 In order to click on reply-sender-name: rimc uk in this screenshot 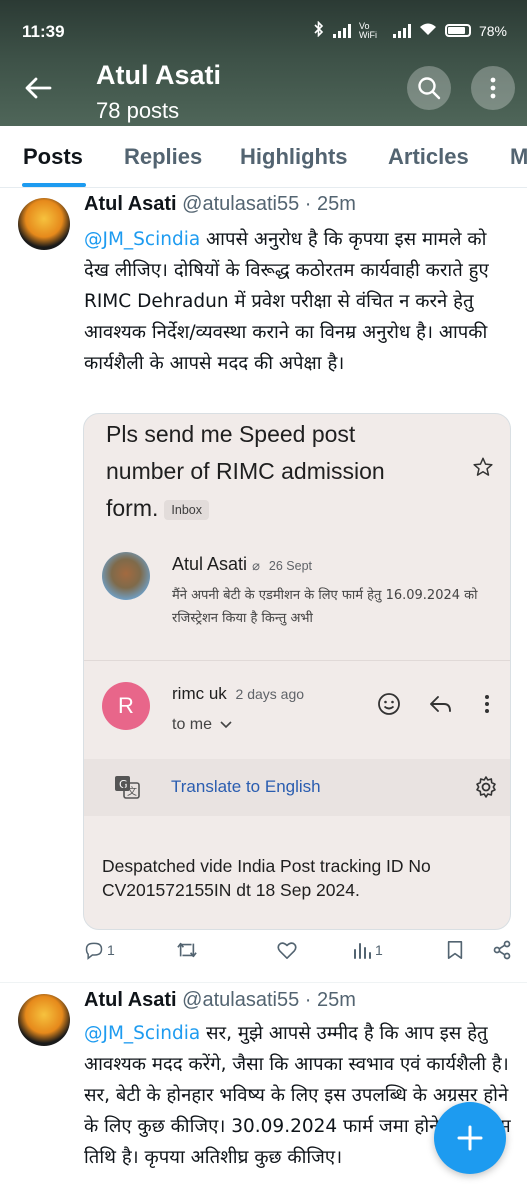, I will do `click(199, 693)`.